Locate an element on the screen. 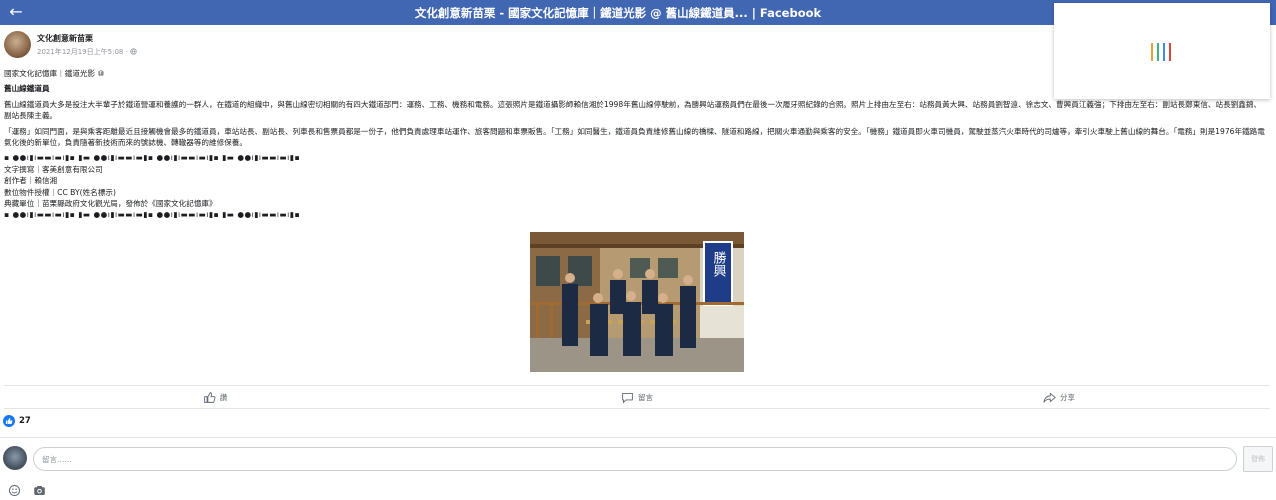 The width and height of the screenshot is (1276, 500). like-count: 27 is located at coordinates (25, 421).